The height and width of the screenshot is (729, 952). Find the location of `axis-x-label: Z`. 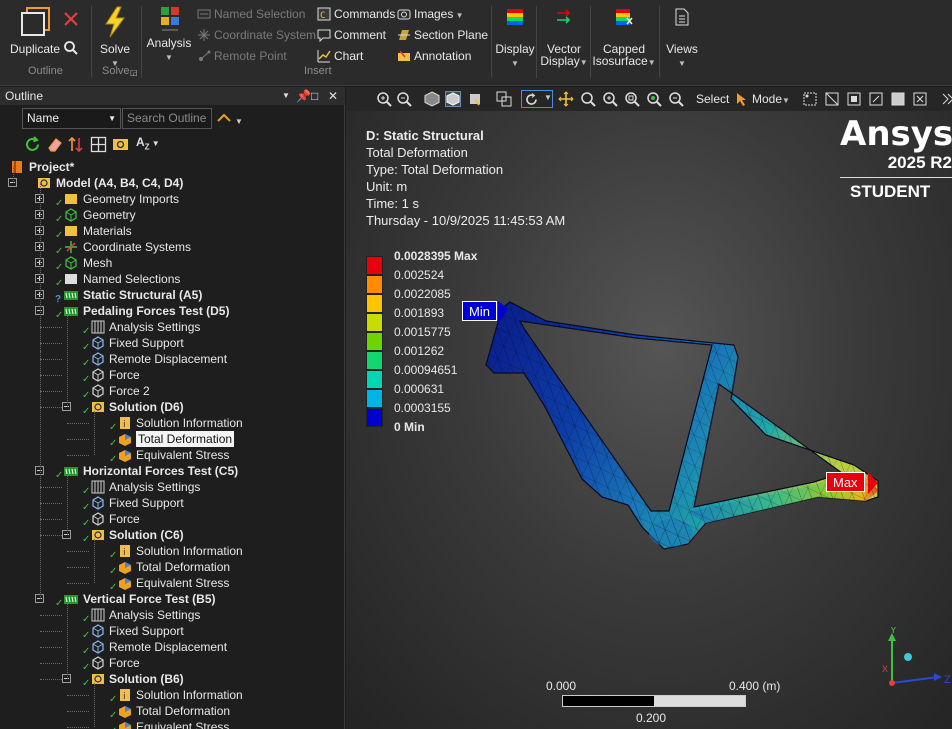

axis-x-label: Z is located at coordinates (947, 680).